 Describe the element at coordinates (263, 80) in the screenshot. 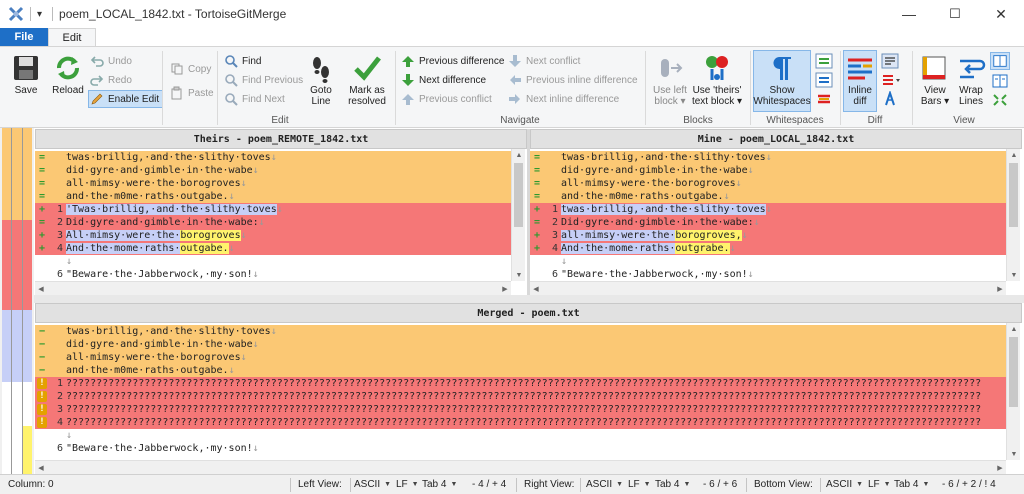

I see `find-previous-button: Find Previous` at that location.